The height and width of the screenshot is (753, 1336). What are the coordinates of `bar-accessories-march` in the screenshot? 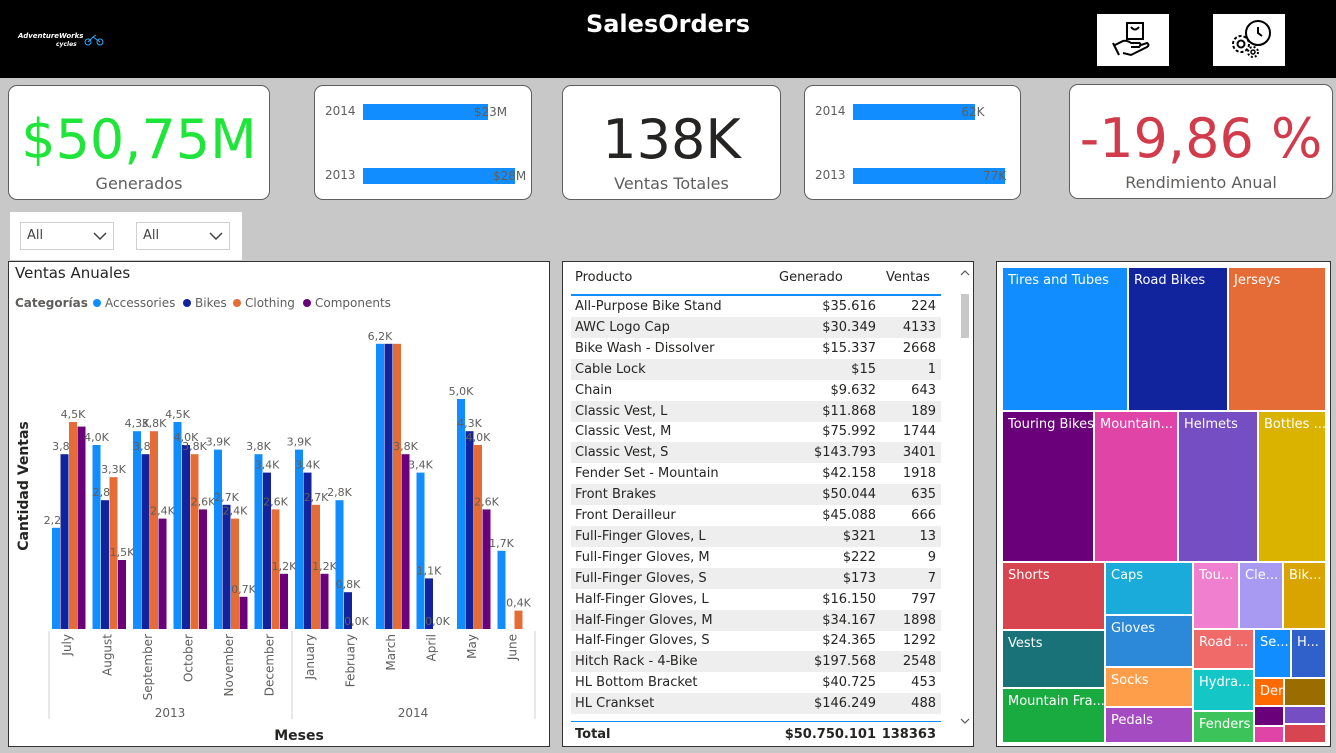 It's located at (380, 486).